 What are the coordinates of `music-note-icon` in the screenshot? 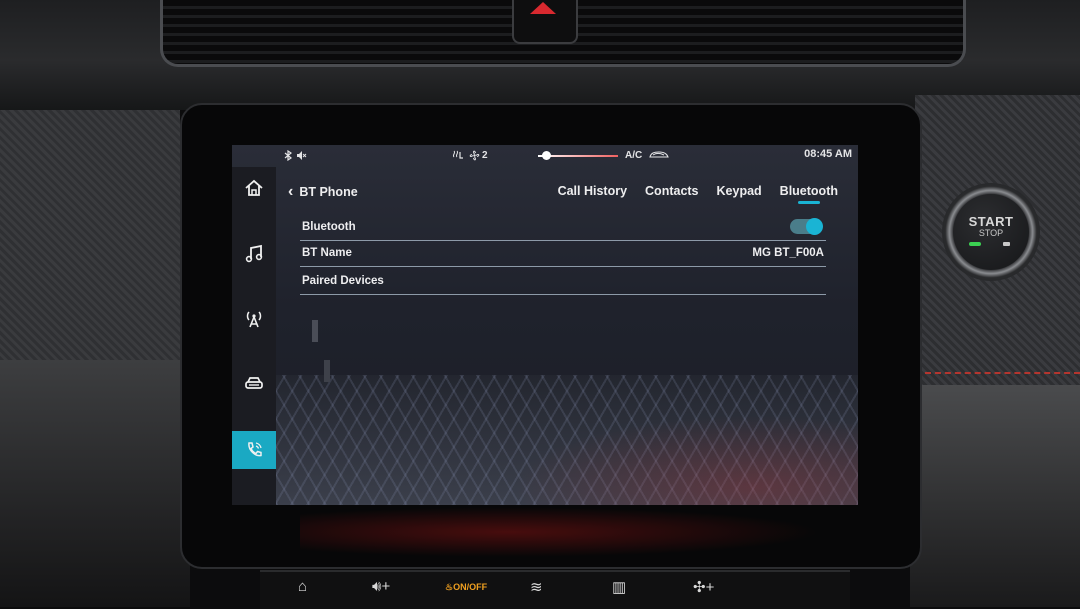 It's located at (254, 253).